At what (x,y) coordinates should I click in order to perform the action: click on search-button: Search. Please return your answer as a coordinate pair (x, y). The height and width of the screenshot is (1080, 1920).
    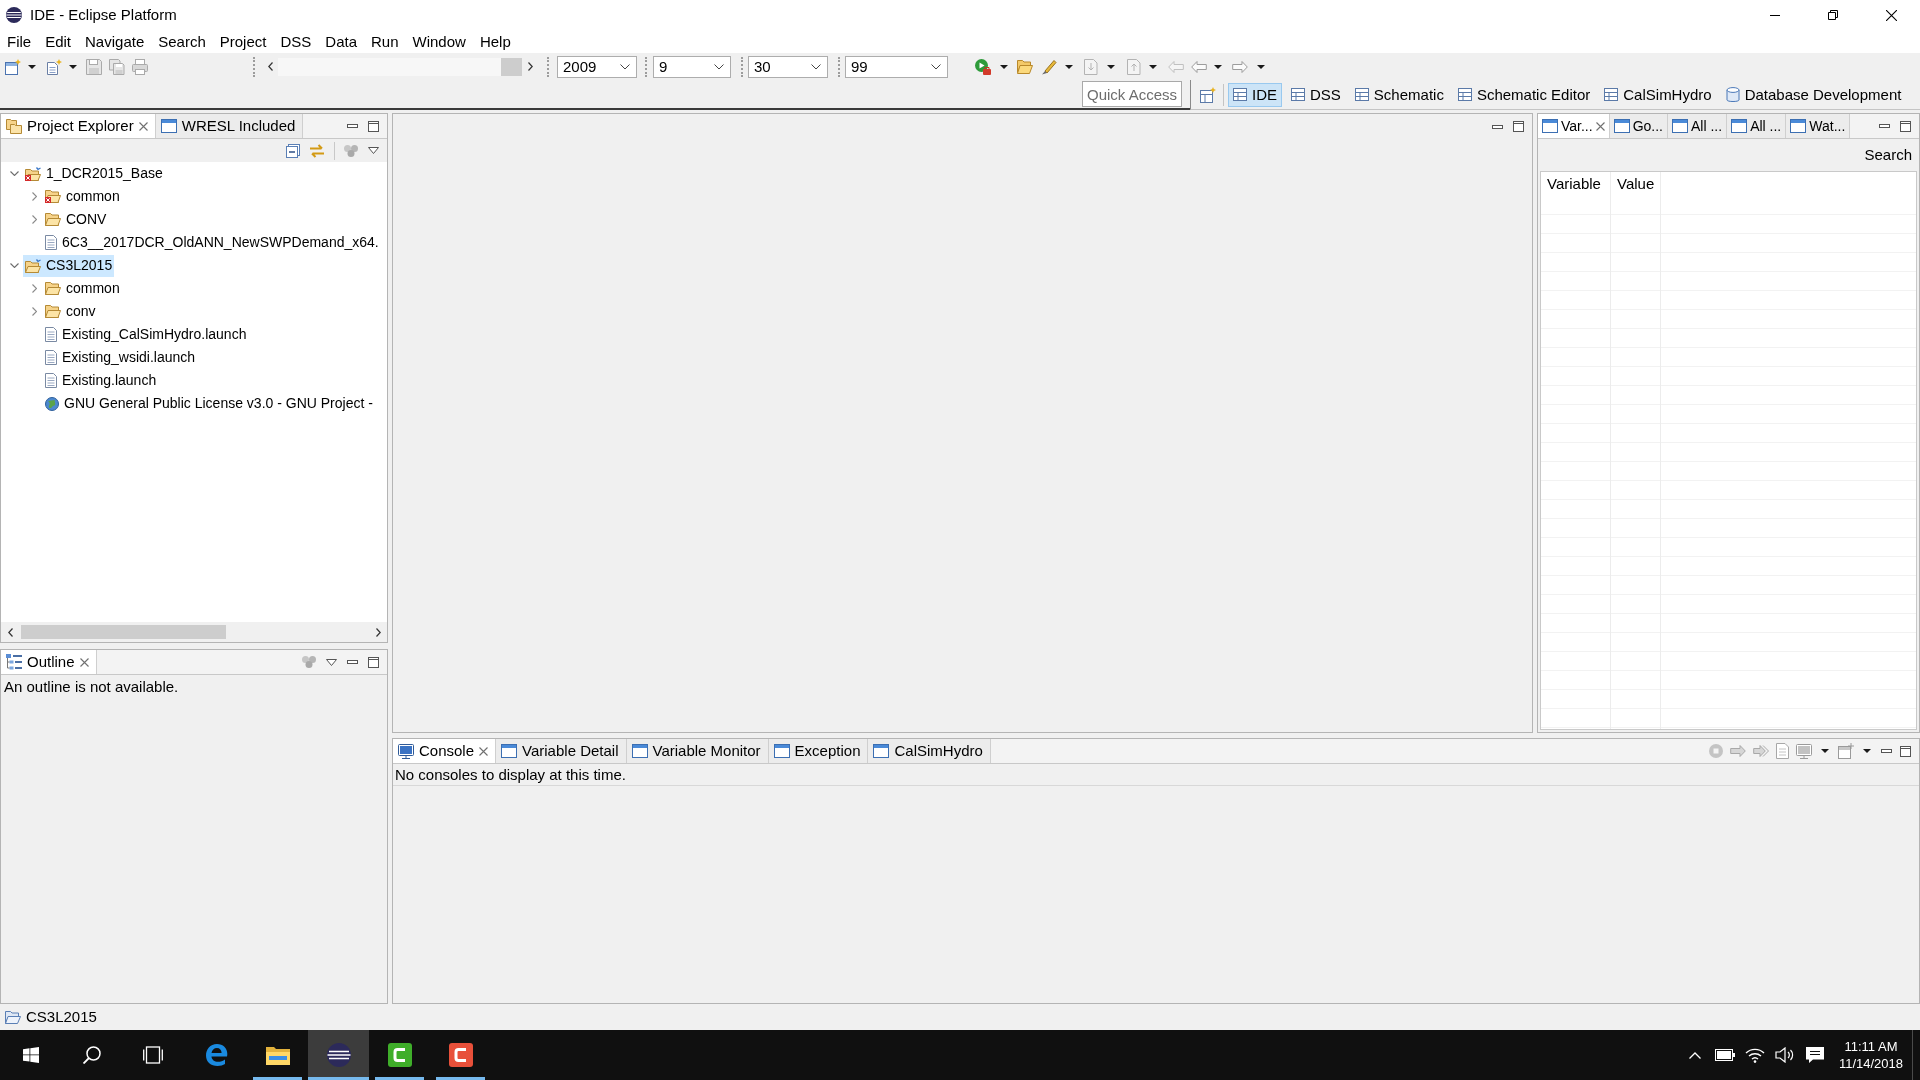
    Looking at the image, I should click on (1888, 155).